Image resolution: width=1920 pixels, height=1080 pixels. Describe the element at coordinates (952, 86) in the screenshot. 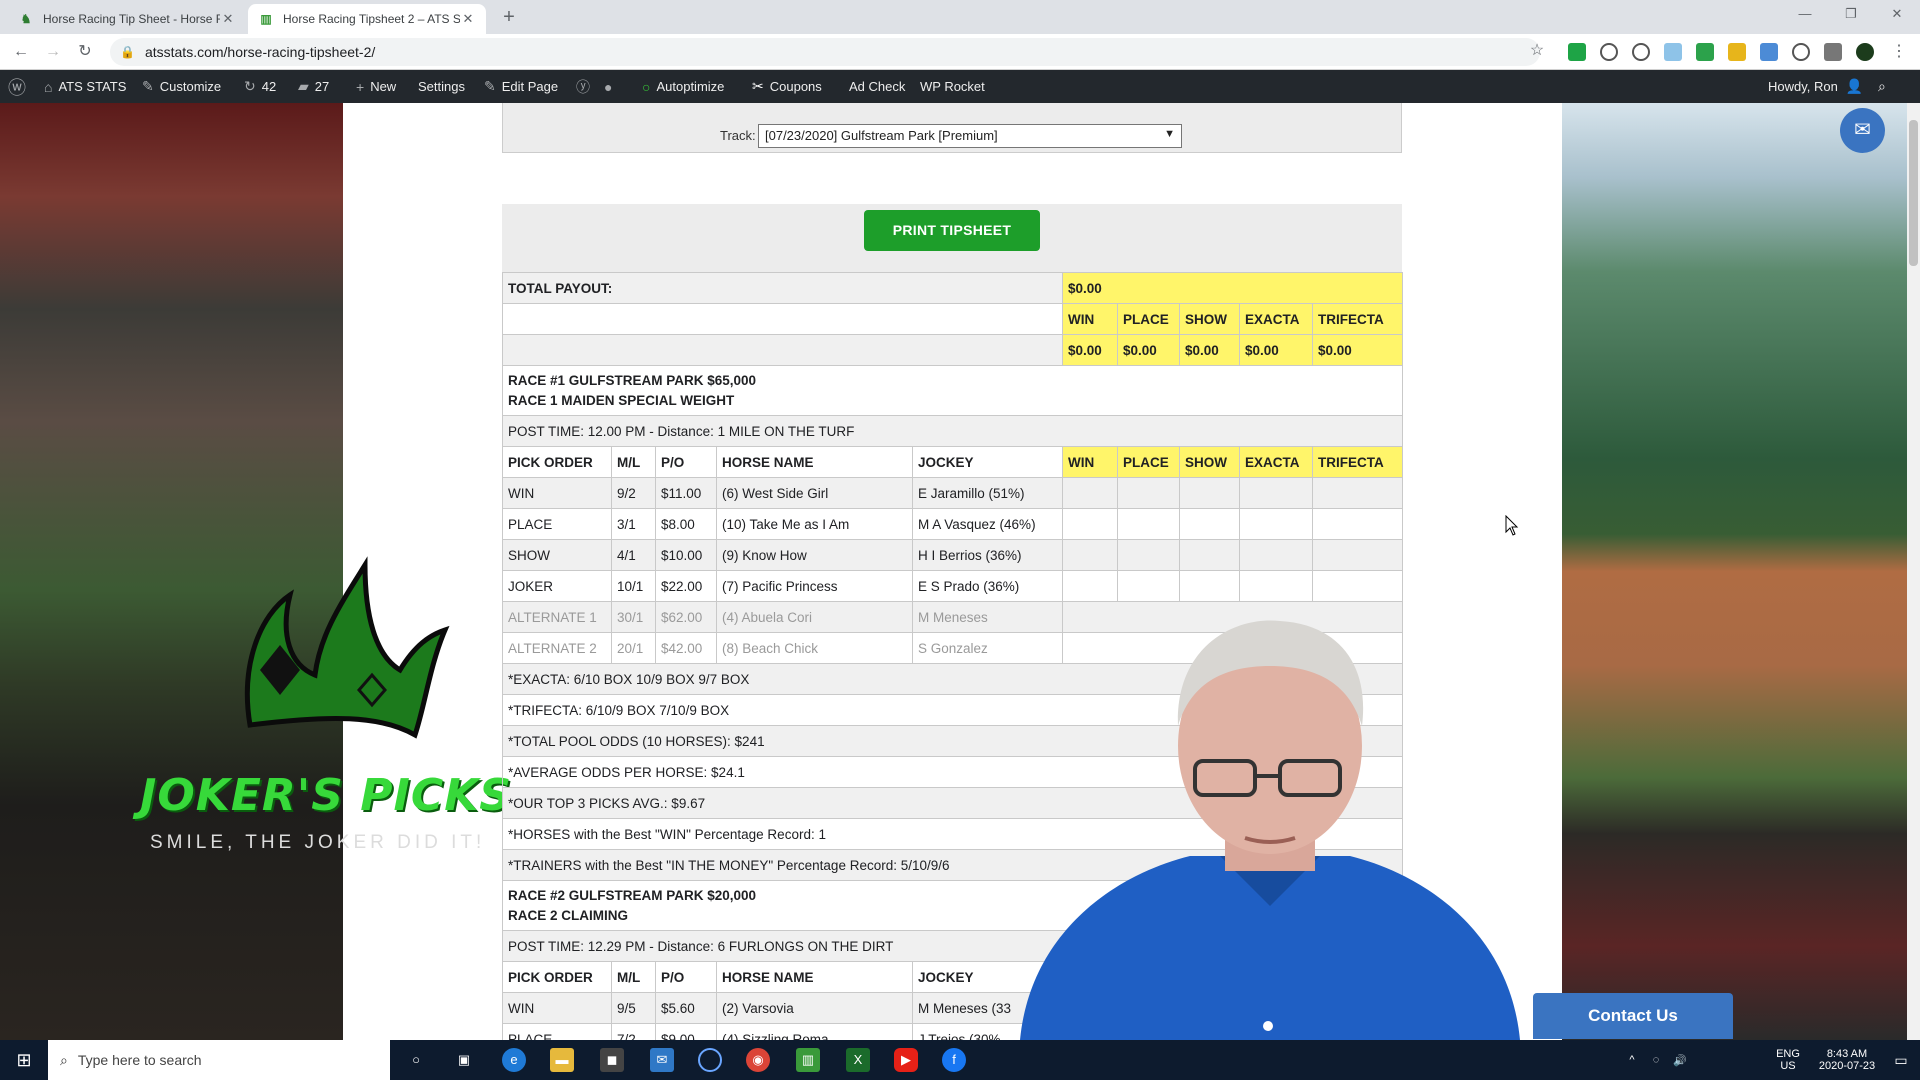

I see `wp-rocket: WP Rocket` at that location.